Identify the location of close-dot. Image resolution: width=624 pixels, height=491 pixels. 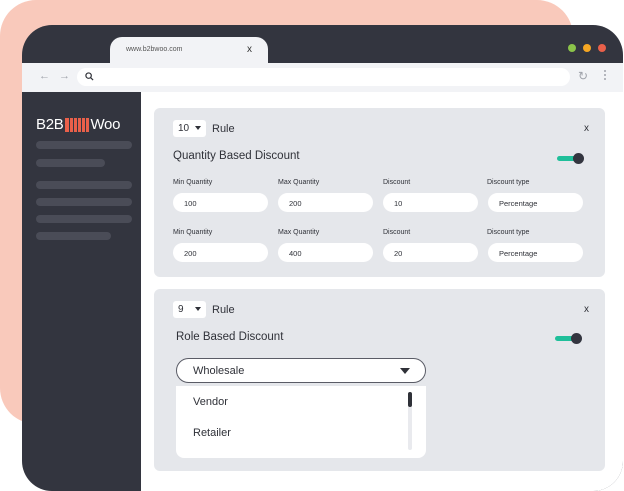
(602, 48).